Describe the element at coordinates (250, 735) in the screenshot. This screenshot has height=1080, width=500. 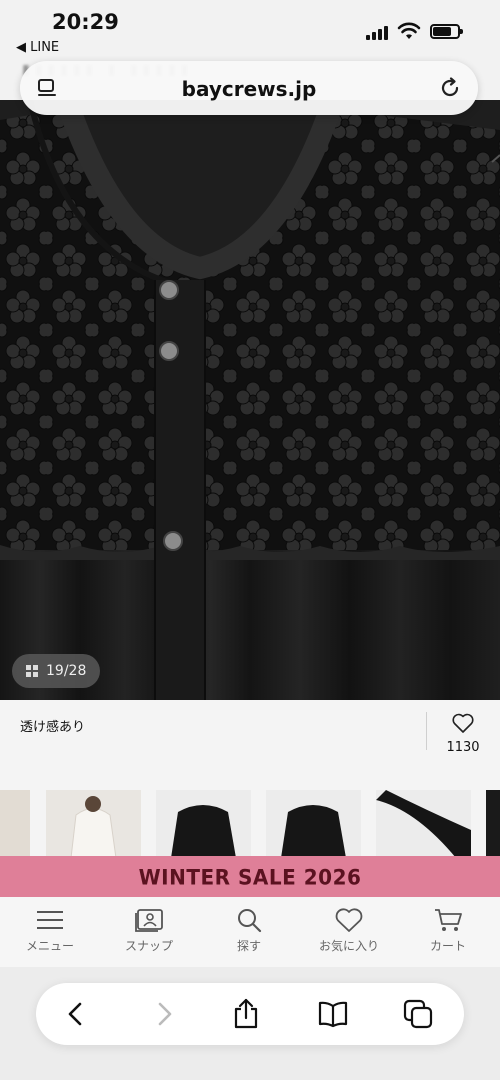
I see `image-caption-row: 透け感あり 1130` at that location.